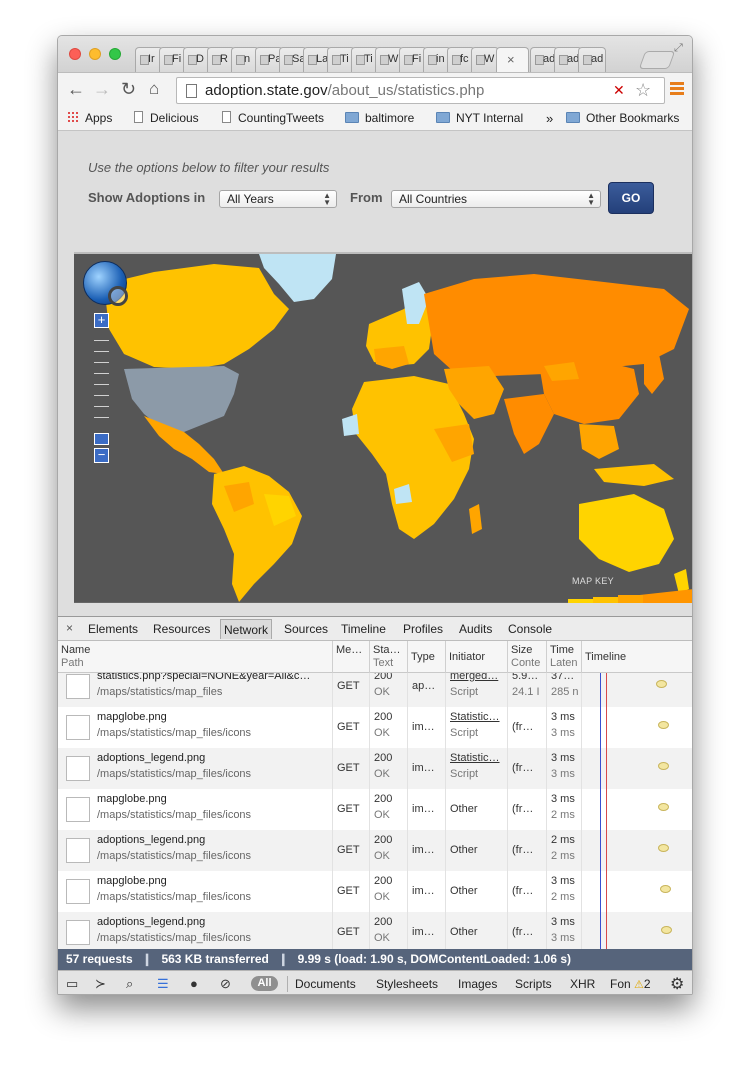 The image size is (750, 1072). What do you see at coordinates (166, 118) in the screenshot?
I see `bookmark-delicious: Delicious` at bounding box center [166, 118].